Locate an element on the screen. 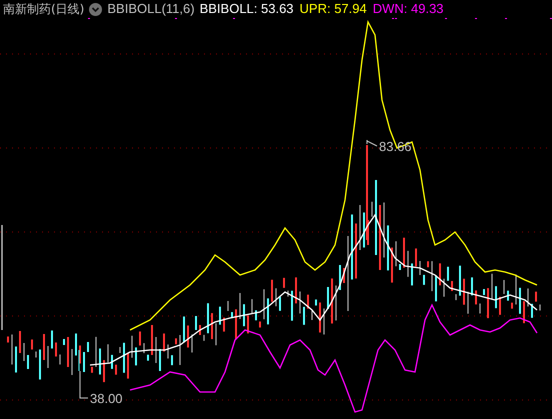  indicator-value: BBIBOLL: 53.63 is located at coordinates (247, 9).